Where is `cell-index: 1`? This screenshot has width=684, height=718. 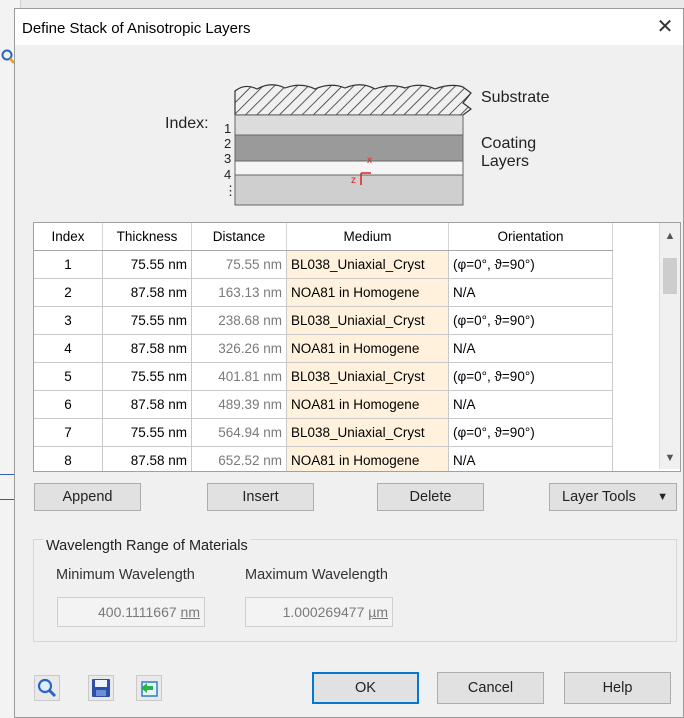 cell-index: 1 is located at coordinates (68, 264).